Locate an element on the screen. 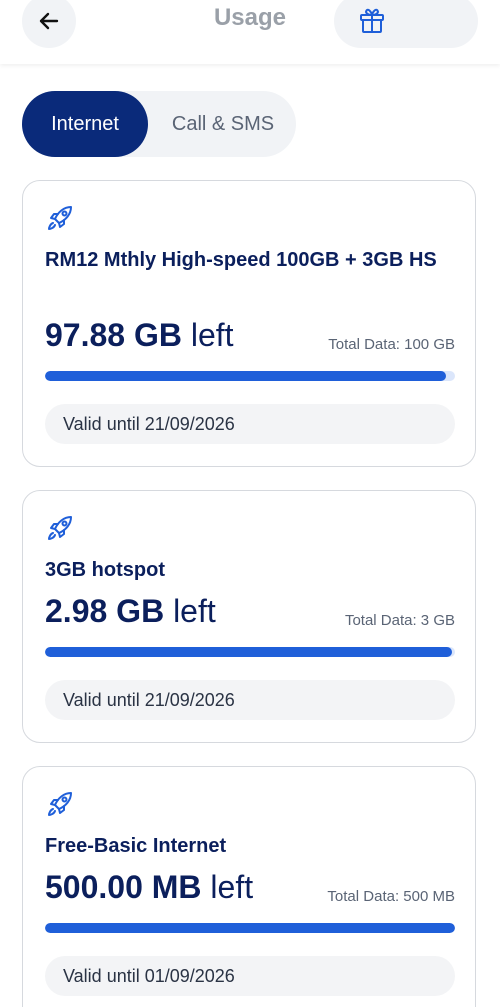  data-remaining: 500.00 MB left is located at coordinates (149, 887).